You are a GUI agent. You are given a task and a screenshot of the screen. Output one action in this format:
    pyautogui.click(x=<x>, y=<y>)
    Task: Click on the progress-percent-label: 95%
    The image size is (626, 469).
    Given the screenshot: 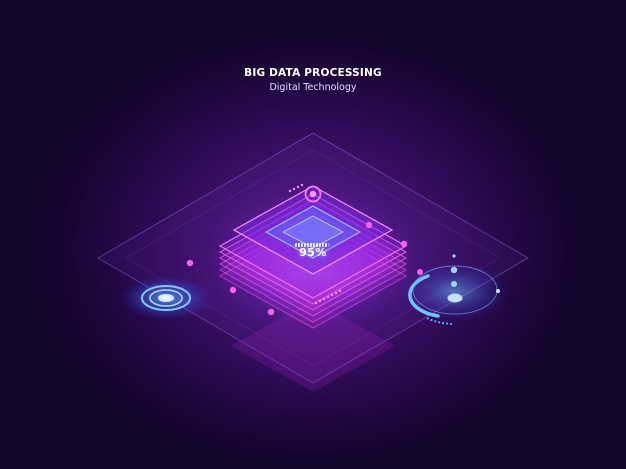 What is the action you would take?
    pyautogui.click(x=313, y=252)
    